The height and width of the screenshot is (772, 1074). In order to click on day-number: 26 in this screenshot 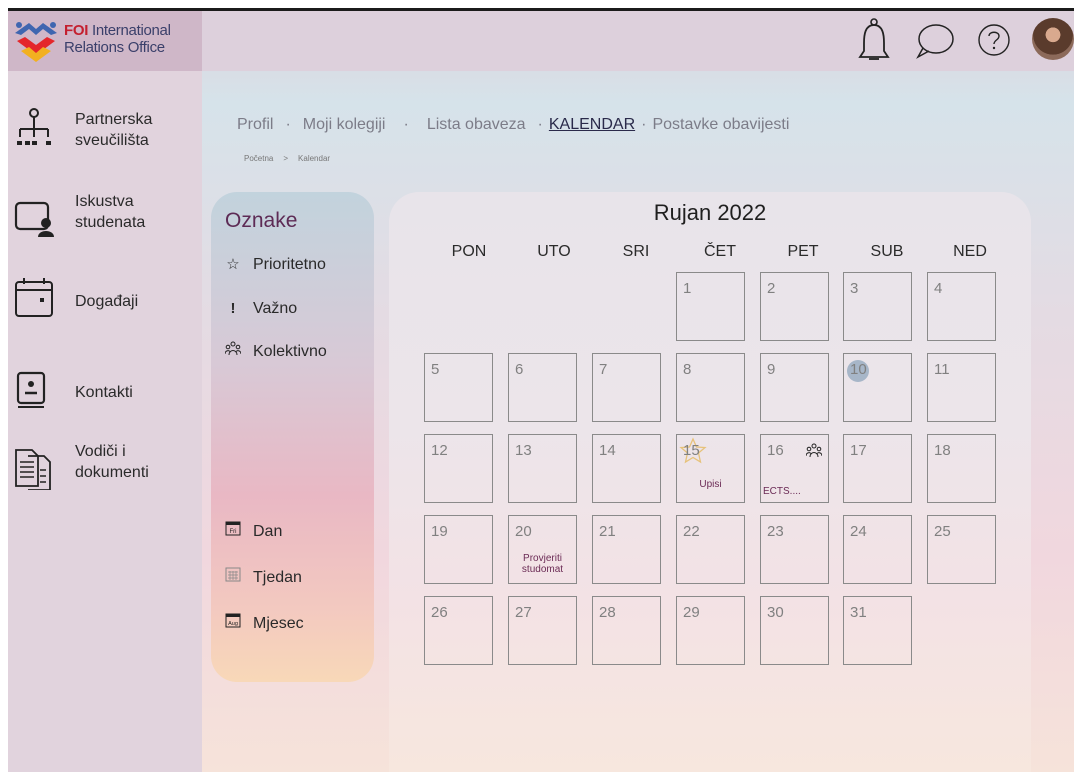, I will do `click(439, 612)`.